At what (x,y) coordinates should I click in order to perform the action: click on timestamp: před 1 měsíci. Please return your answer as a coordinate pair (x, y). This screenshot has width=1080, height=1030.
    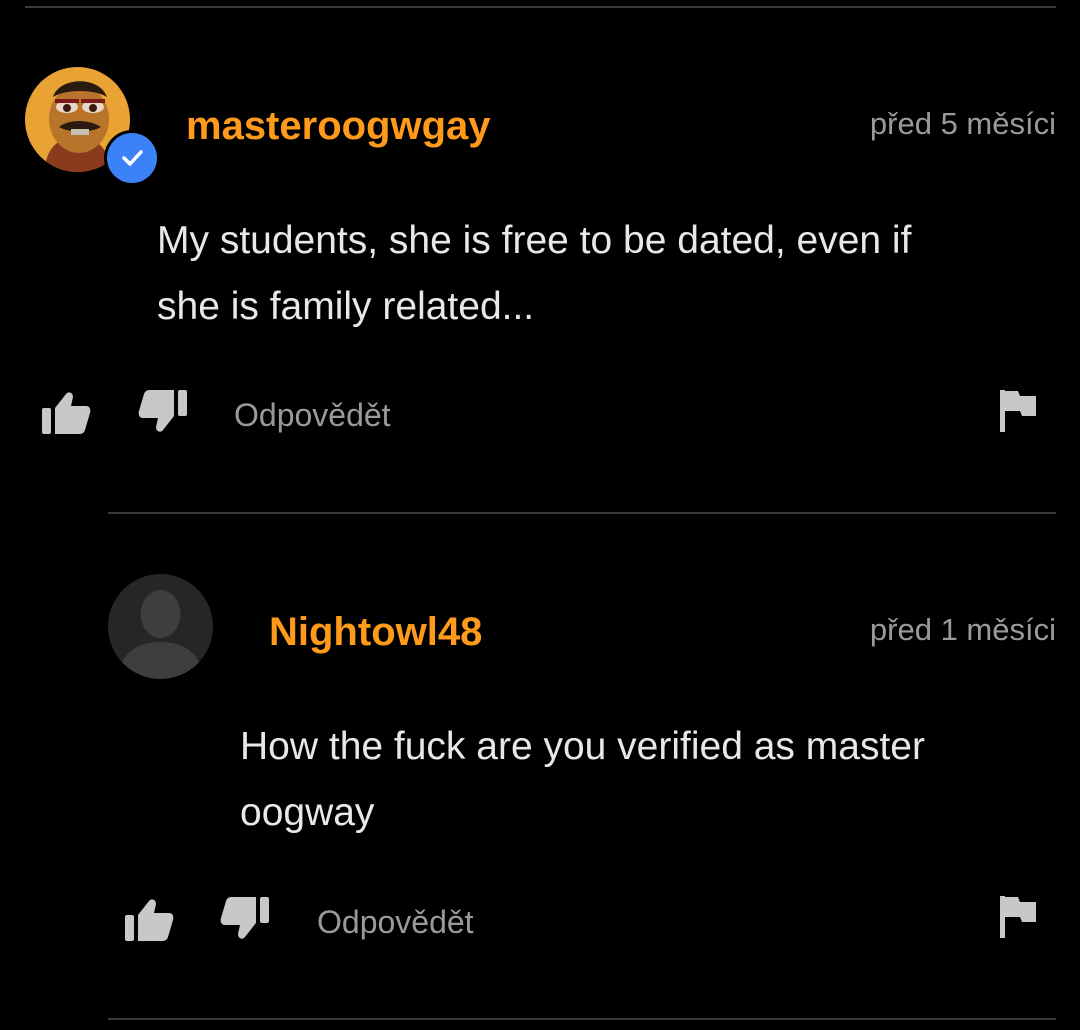
    Looking at the image, I should click on (962, 629).